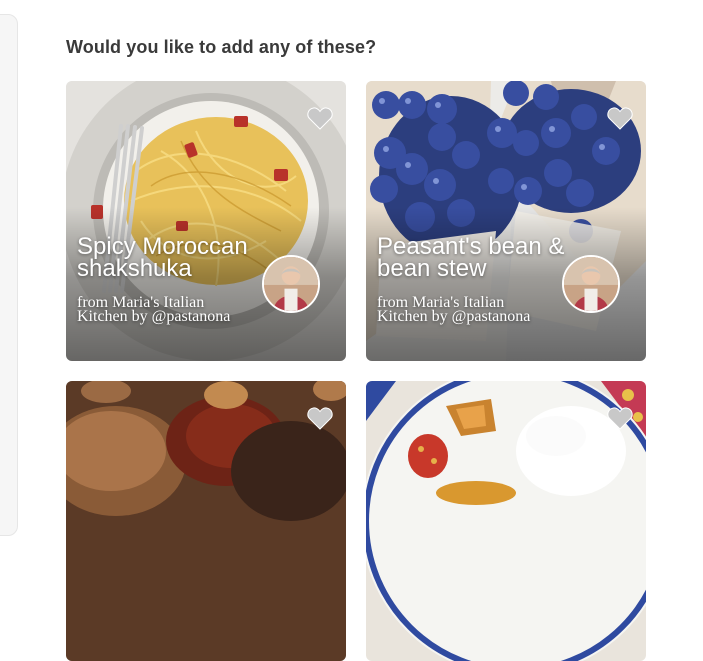 Image resolution: width=703 pixels, height=661 pixels. Describe the element at coordinates (162, 257) in the screenshot. I see `recipe-title: Spicy Moroccan shakshuka` at that location.